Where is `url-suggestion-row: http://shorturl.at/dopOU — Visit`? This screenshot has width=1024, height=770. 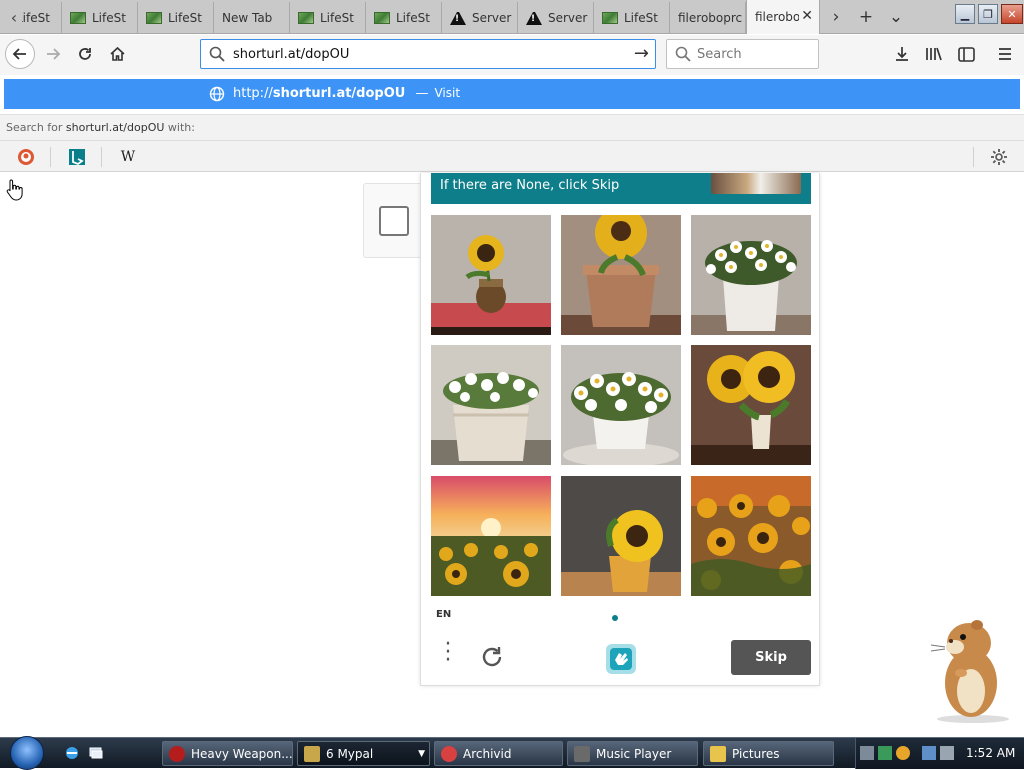 url-suggestion-row: http://shorturl.at/dopOU — Visit is located at coordinates (512, 94).